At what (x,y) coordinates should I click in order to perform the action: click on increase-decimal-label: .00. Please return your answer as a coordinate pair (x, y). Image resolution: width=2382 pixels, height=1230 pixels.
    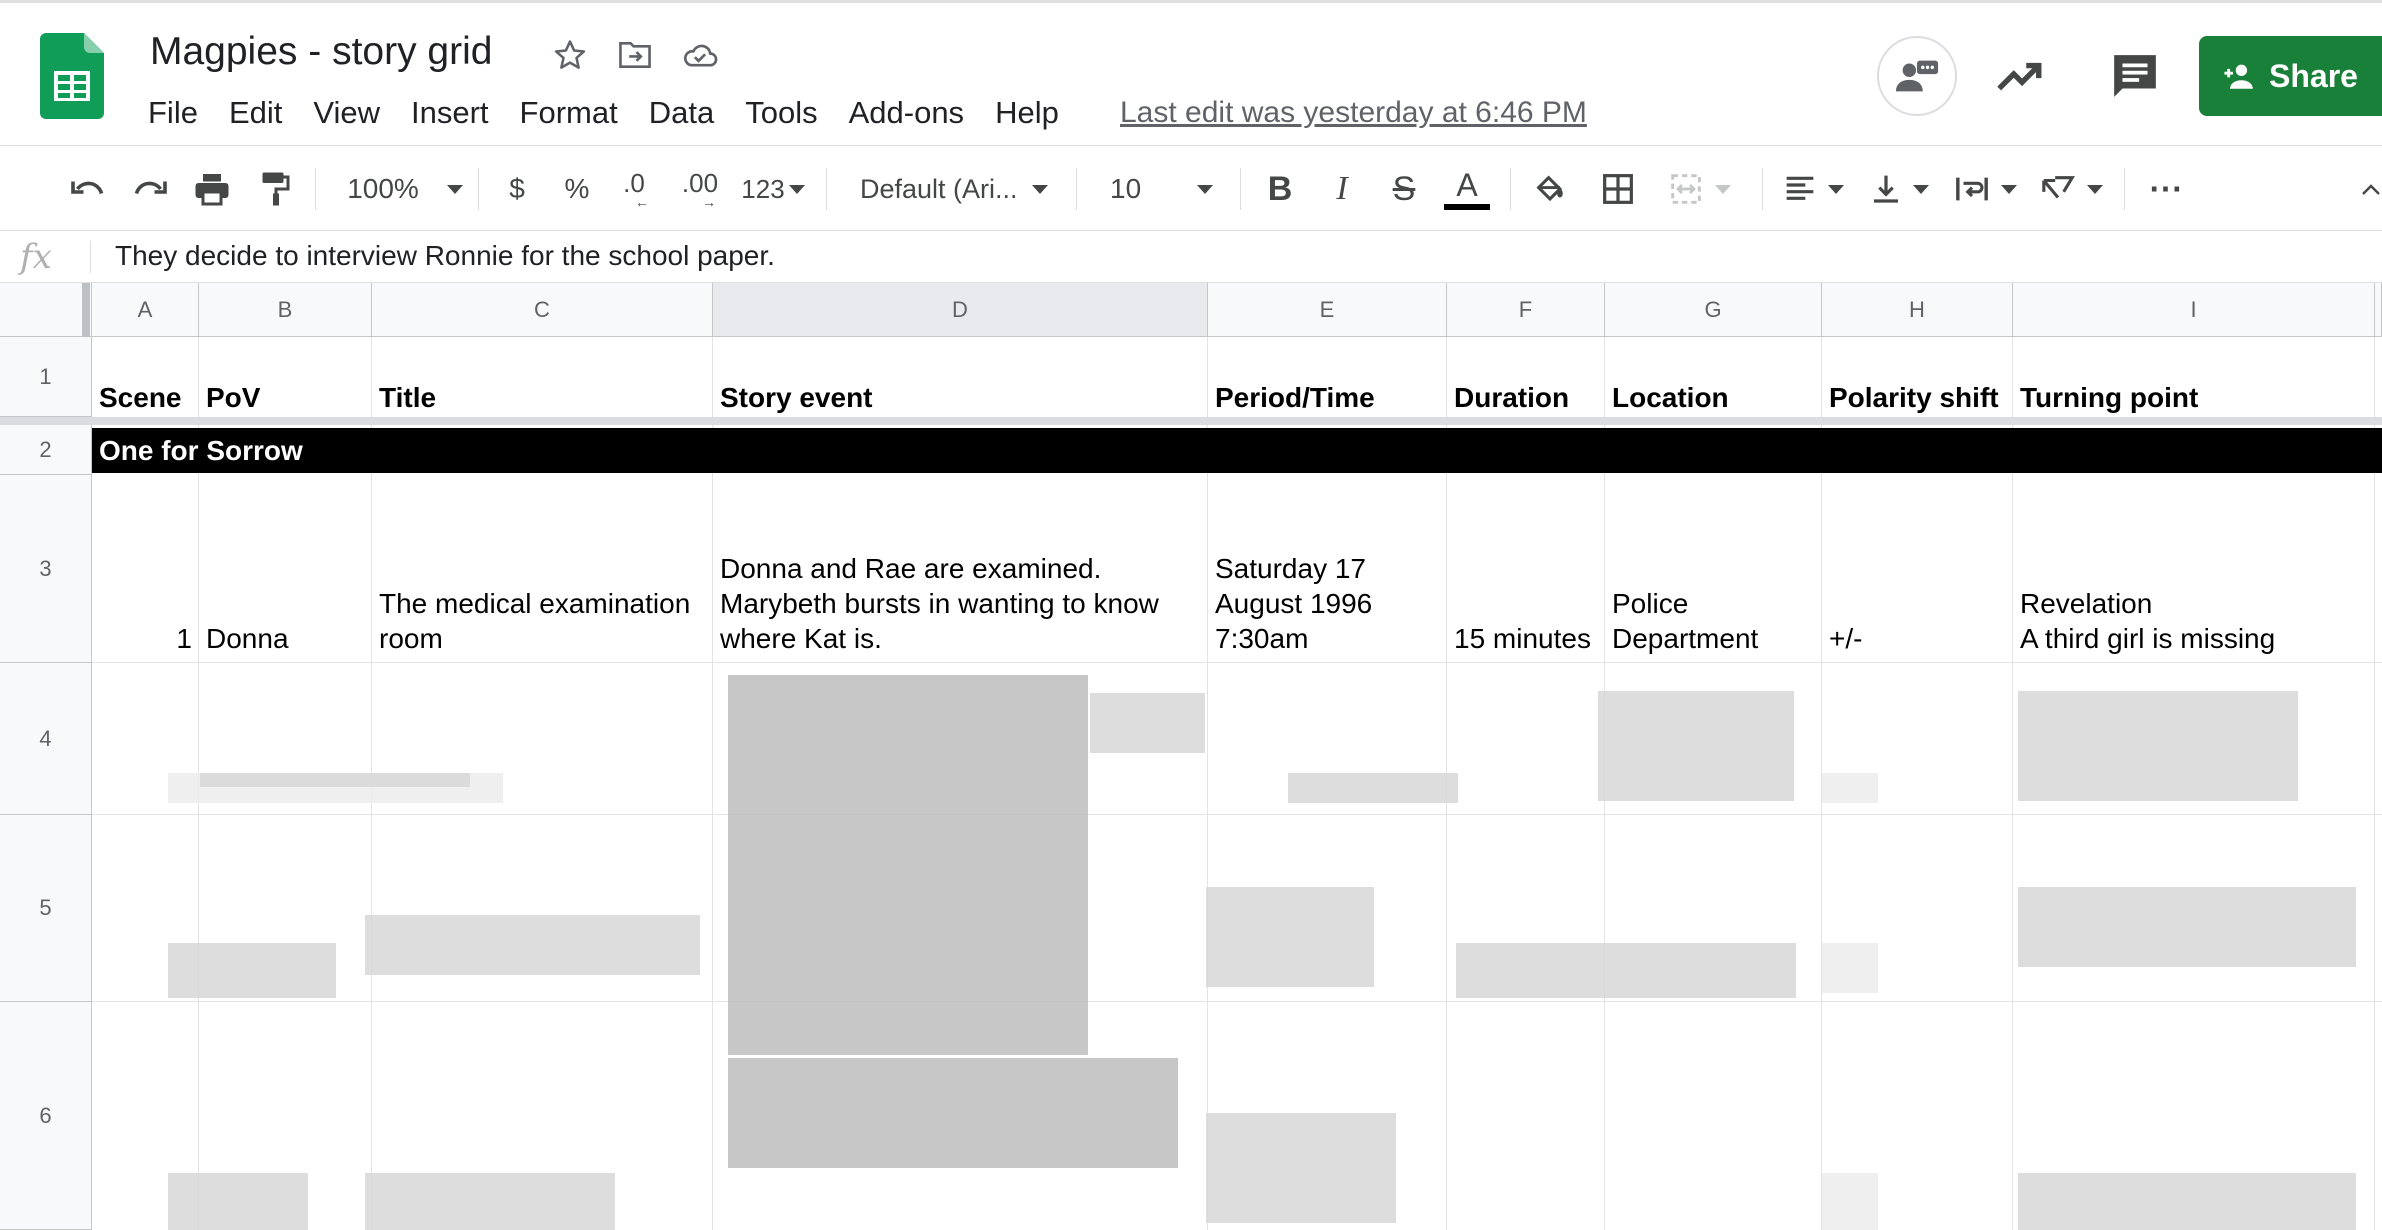
    Looking at the image, I should click on (700, 183).